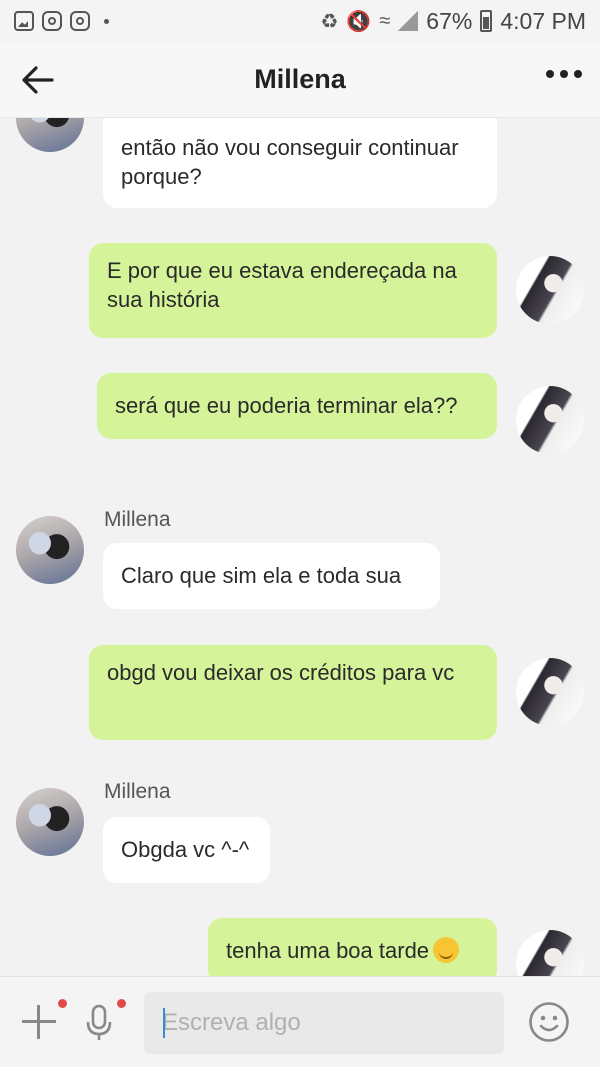  Describe the element at coordinates (543, 20) in the screenshot. I see `clock: 4:07 PM` at that location.